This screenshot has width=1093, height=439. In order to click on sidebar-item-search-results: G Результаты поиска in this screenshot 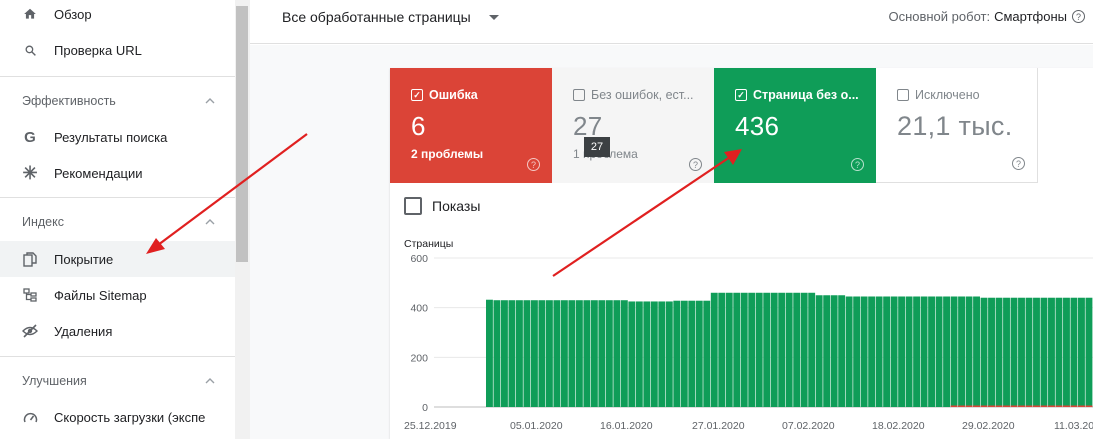, I will do `click(117, 137)`.